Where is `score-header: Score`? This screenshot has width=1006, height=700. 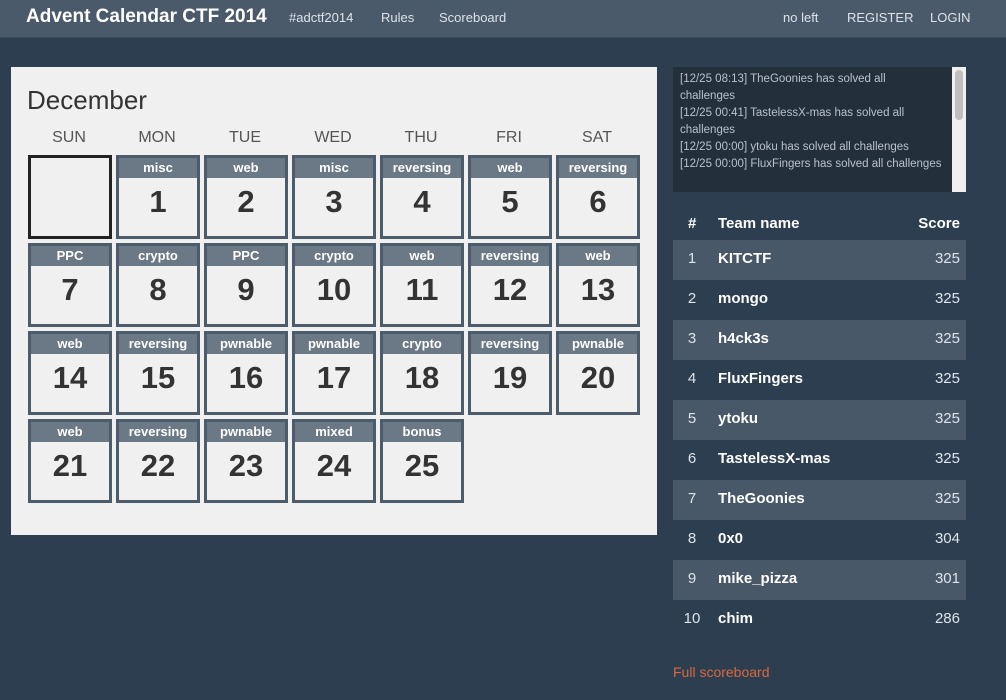
score-header: Score is located at coordinates (939, 223).